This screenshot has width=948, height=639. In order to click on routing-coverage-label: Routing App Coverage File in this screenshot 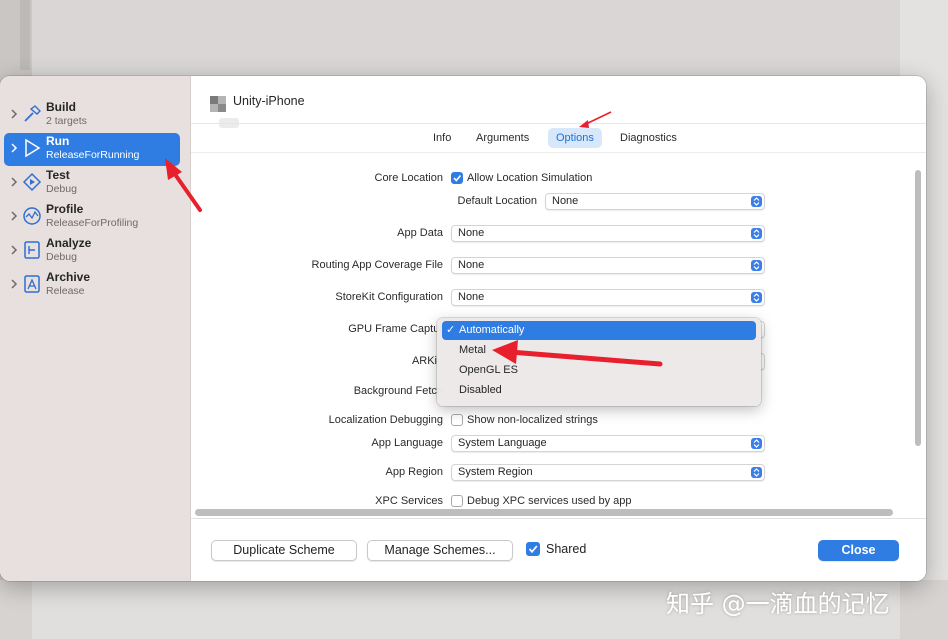, I will do `click(377, 265)`.